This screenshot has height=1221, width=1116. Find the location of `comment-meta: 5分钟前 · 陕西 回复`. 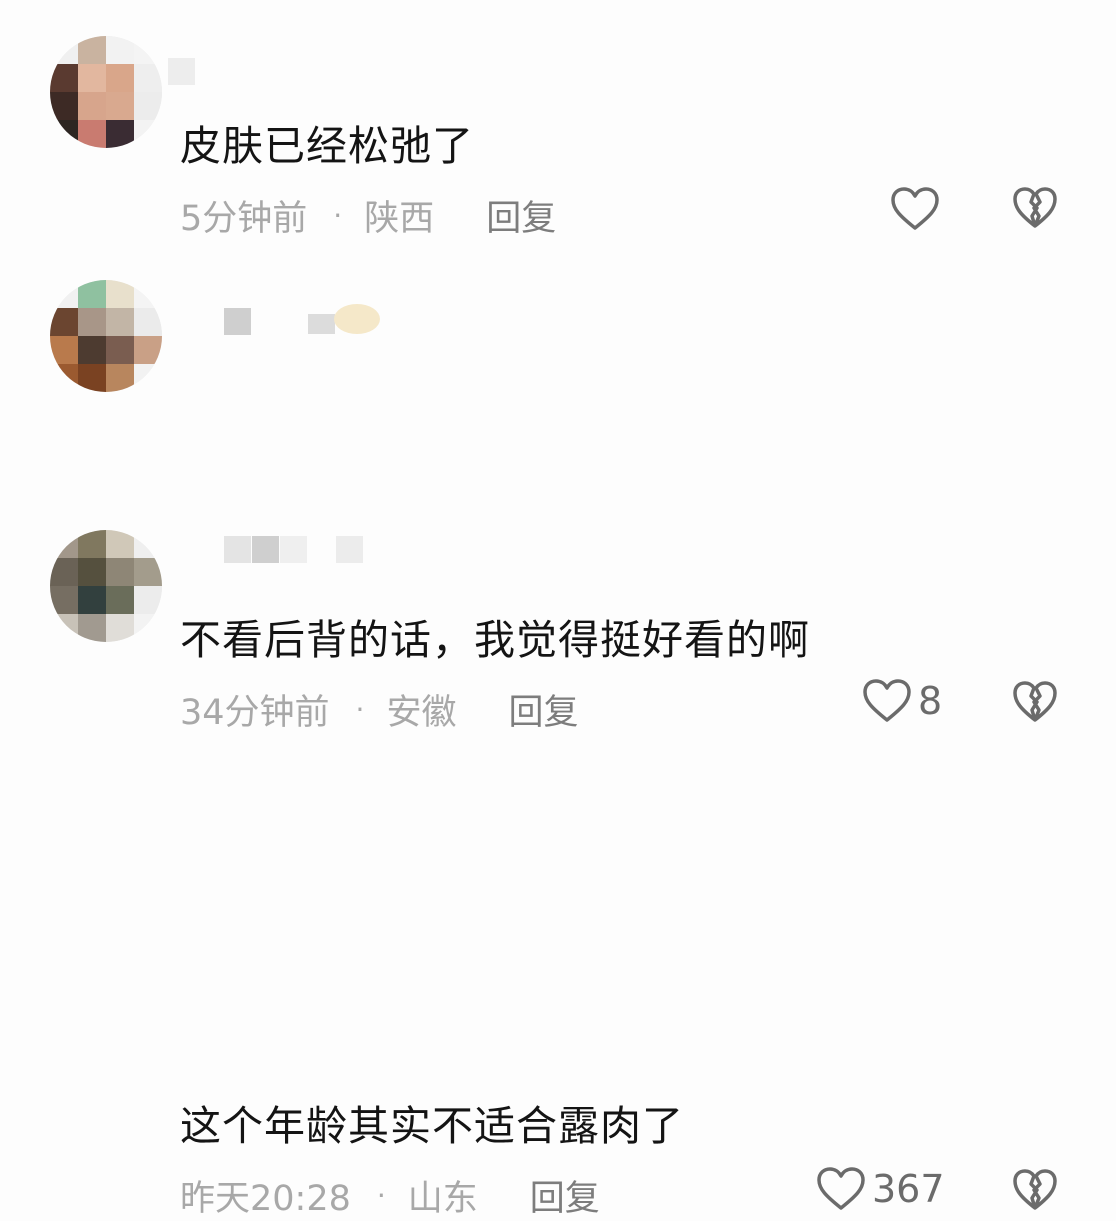

comment-meta: 5分钟前 · 陕西 回复 is located at coordinates (368, 215).